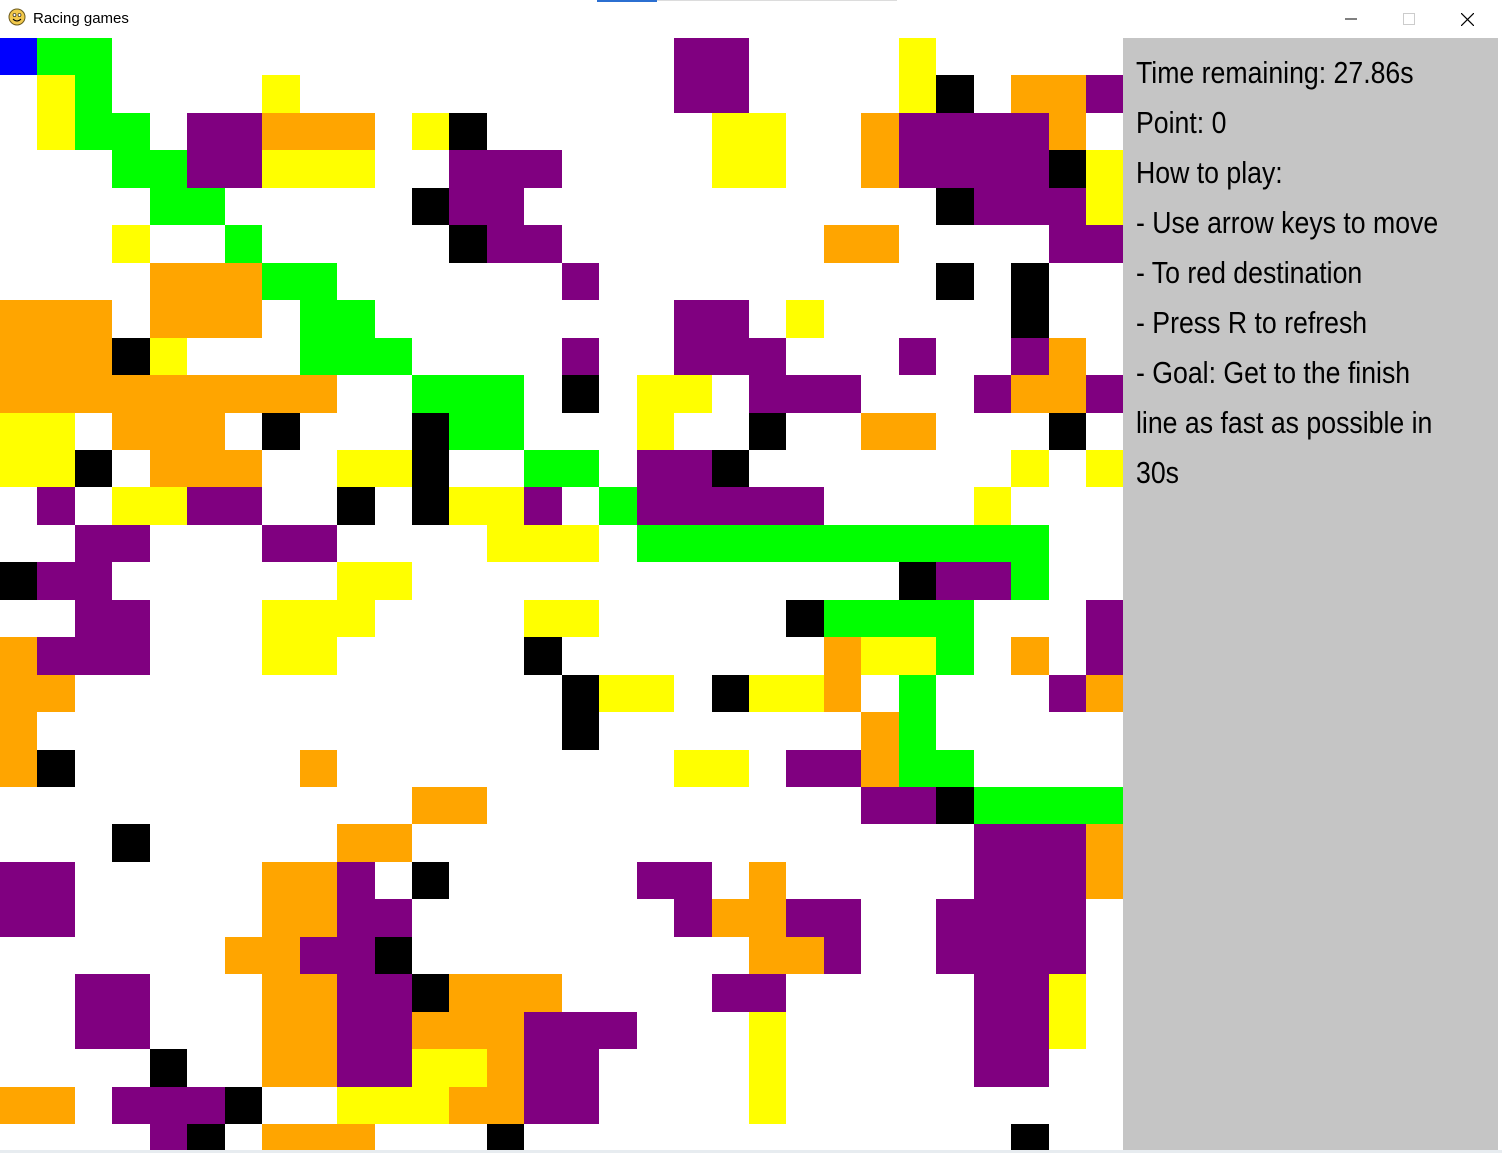 Image resolution: width=1502 pixels, height=1153 pixels. I want to click on close-button, so click(1467, 19).